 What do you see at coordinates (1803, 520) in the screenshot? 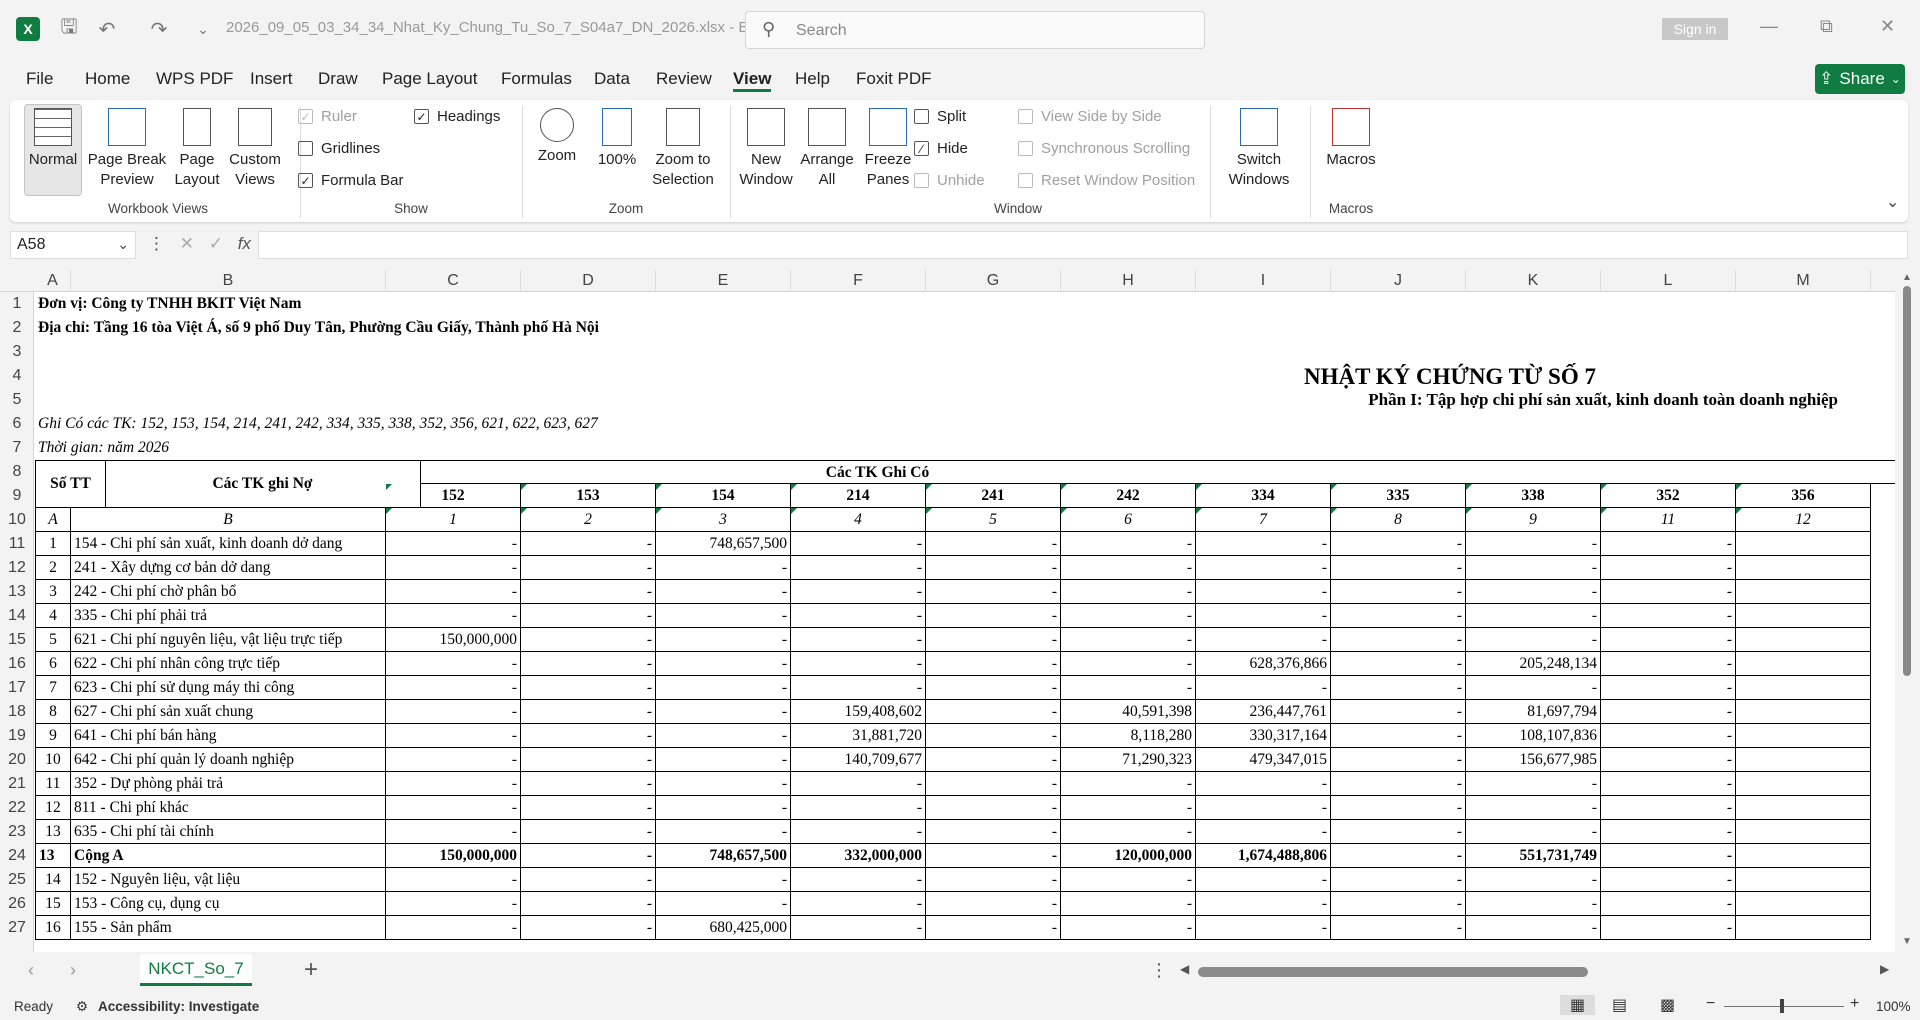
I see `col-number: 12` at bounding box center [1803, 520].